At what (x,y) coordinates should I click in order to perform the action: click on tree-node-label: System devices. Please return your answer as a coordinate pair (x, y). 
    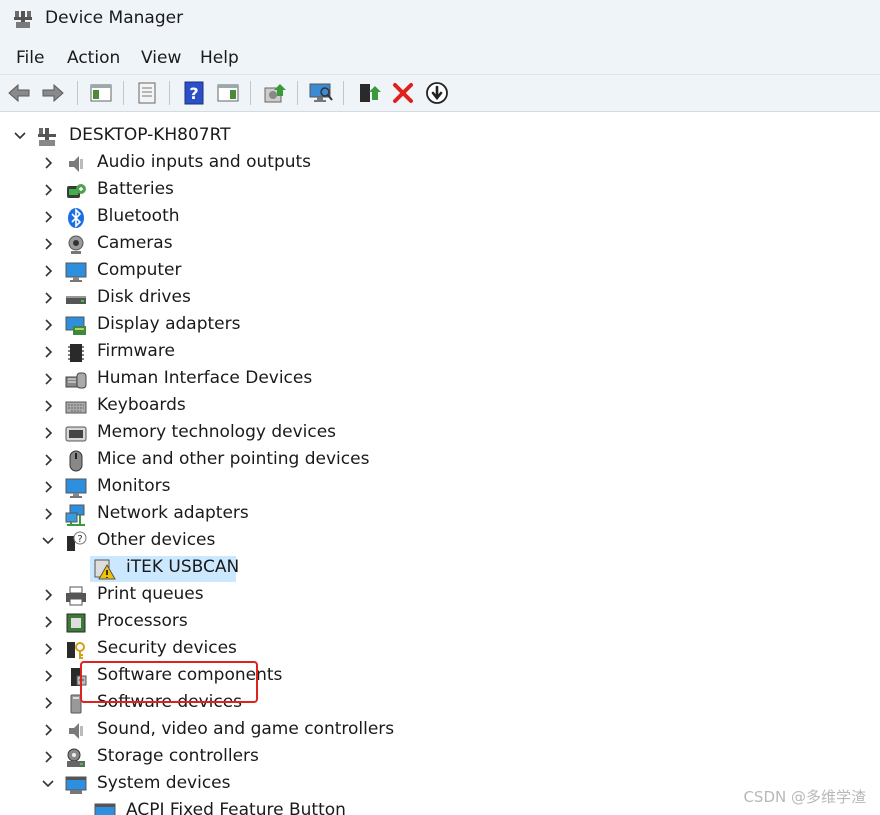
    Looking at the image, I should click on (164, 783).